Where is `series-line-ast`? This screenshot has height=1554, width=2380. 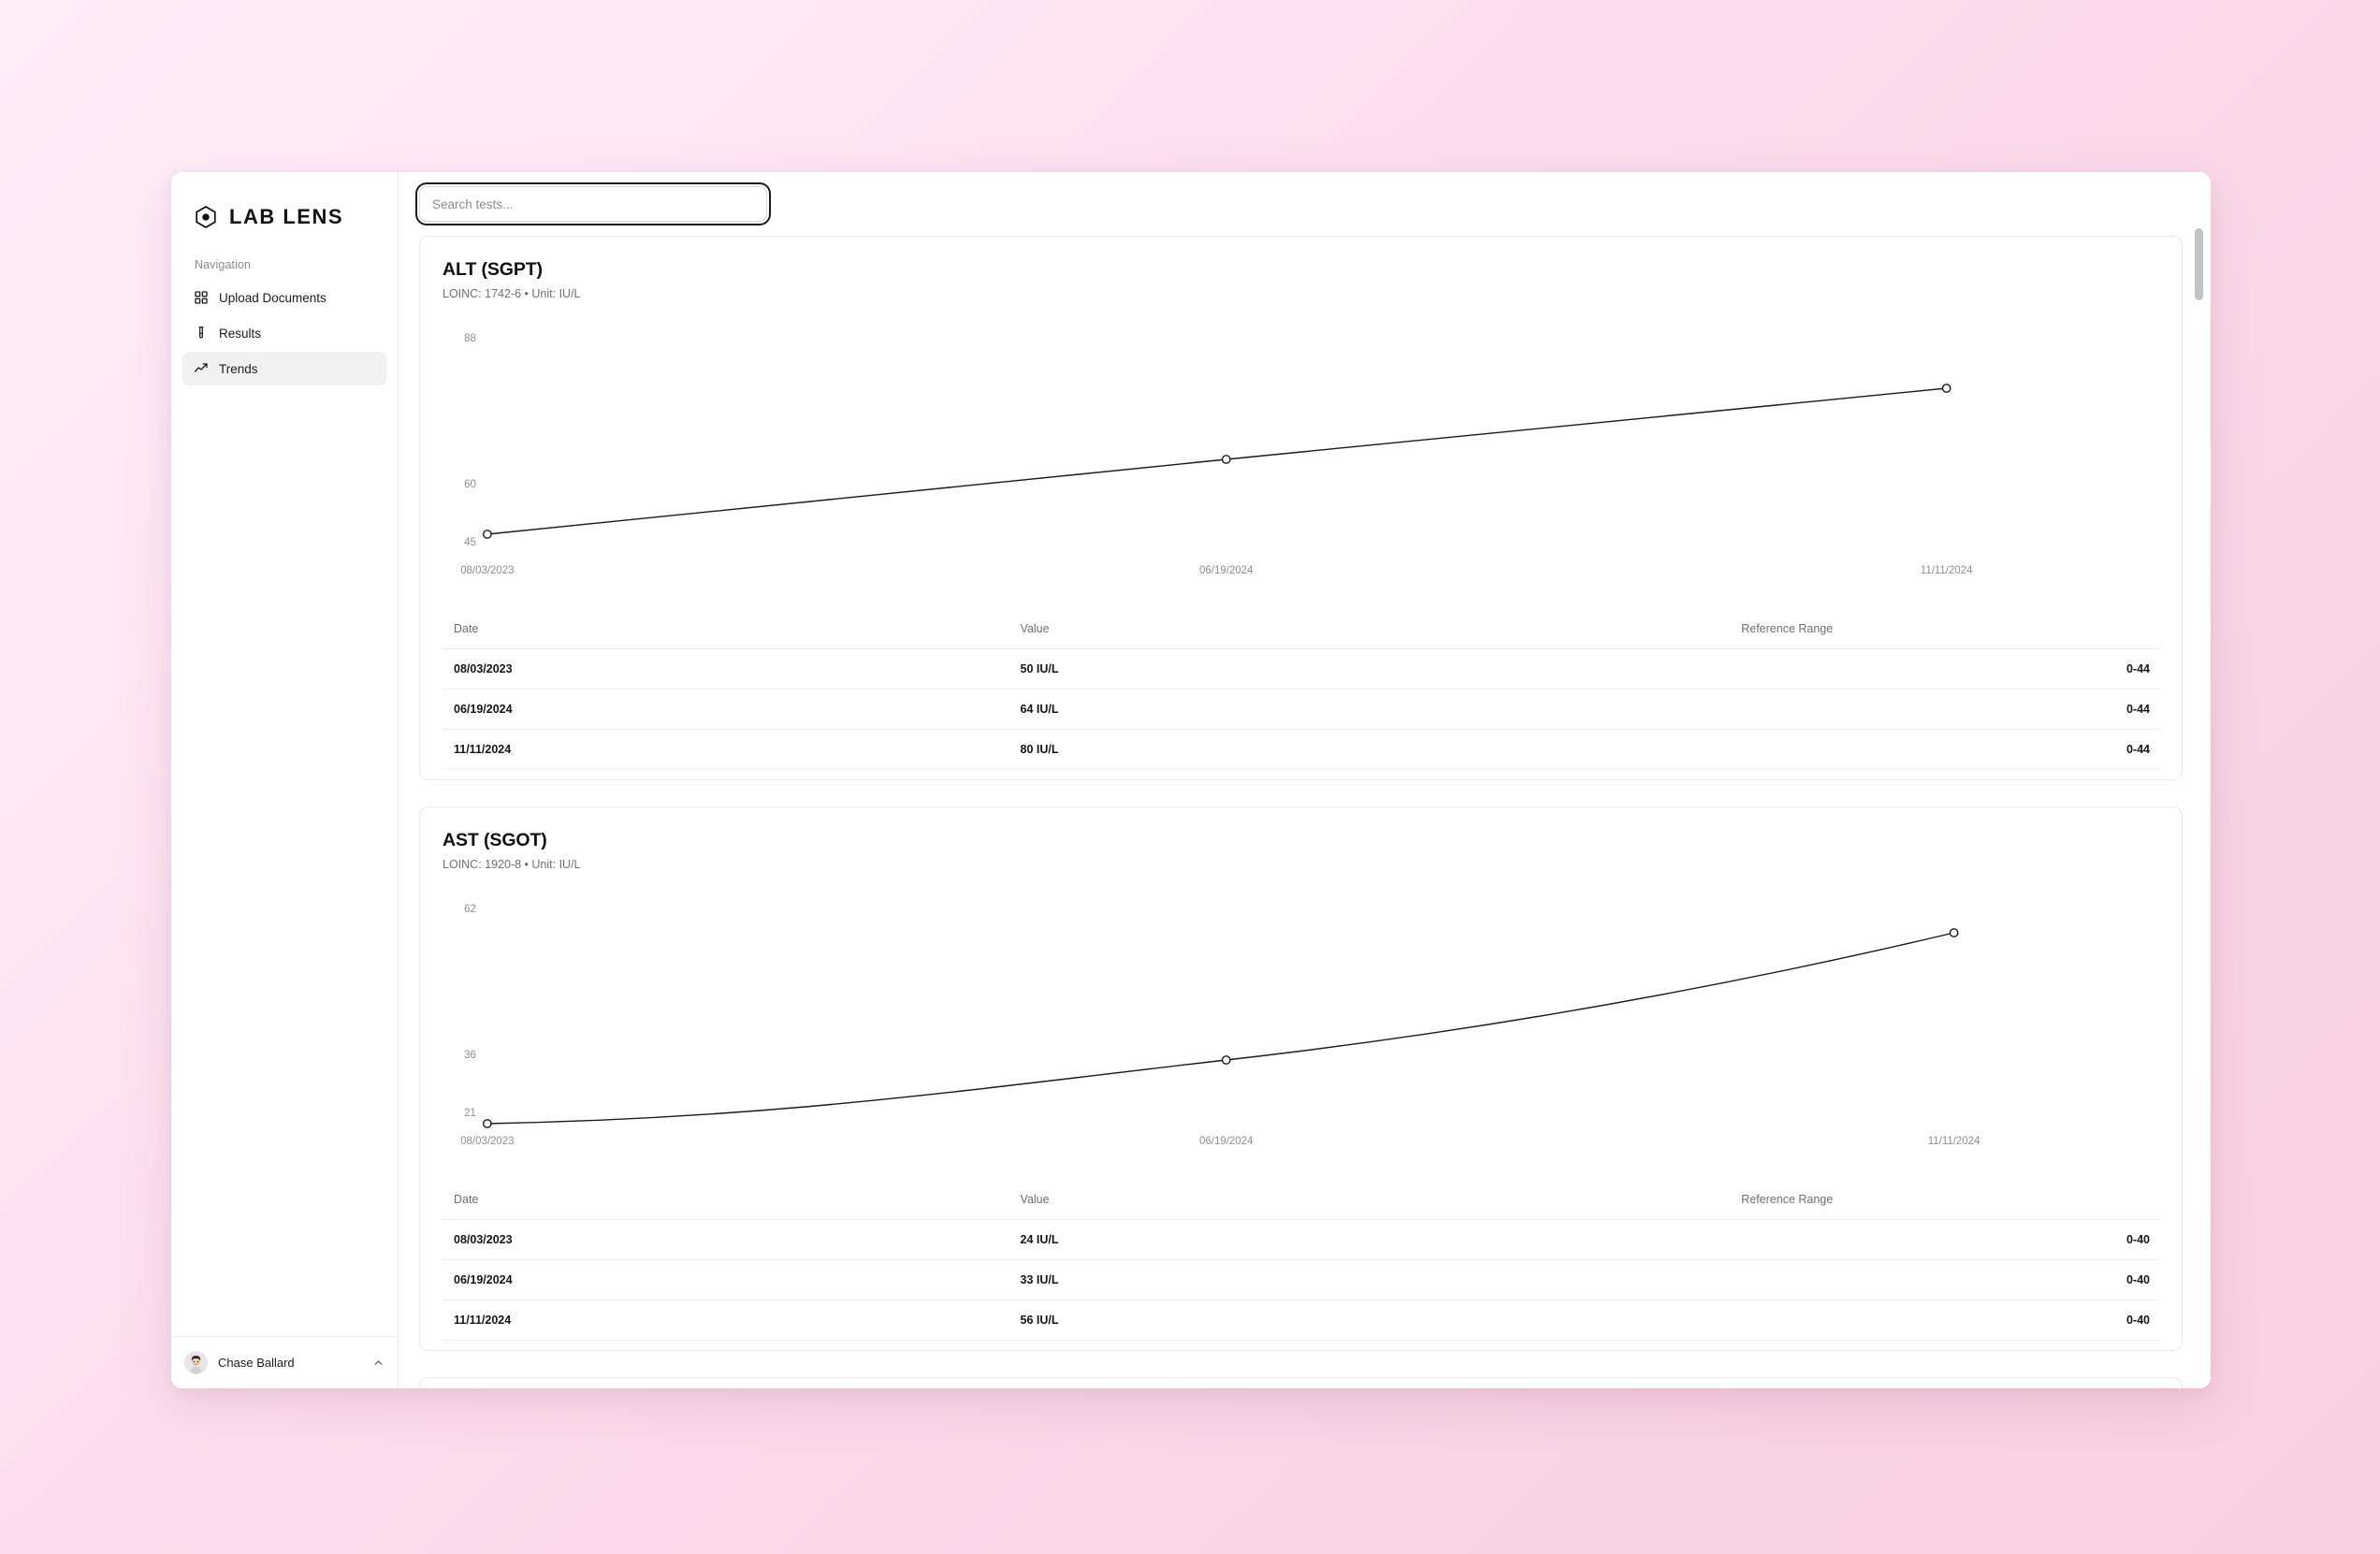 series-line-ast is located at coordinates (1220, 1028).